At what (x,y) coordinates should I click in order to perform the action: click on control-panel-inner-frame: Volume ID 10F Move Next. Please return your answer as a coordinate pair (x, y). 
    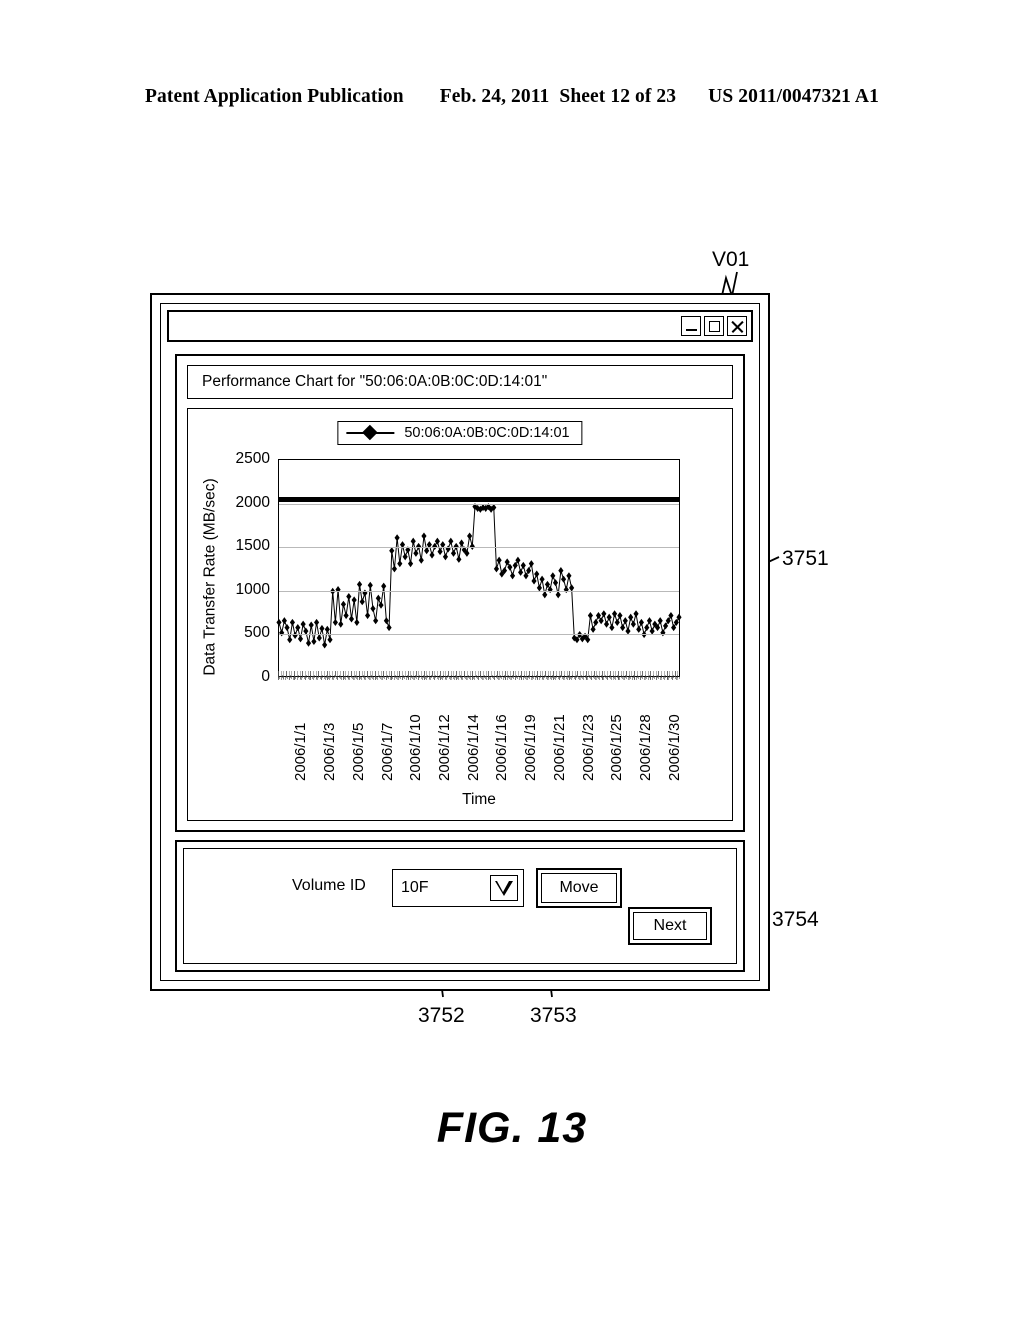
    Looking at the image, I should click on (460, 906).